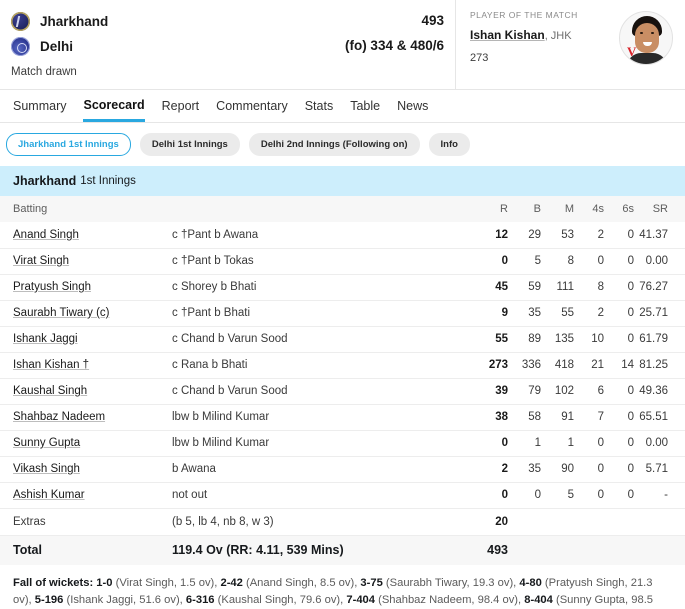 The width and height of the screenshot is (685, 609). What do you see at coordinates (365, 106) in the screenshot?
I see `tab-table: Table` at bounding box center [365, 106].